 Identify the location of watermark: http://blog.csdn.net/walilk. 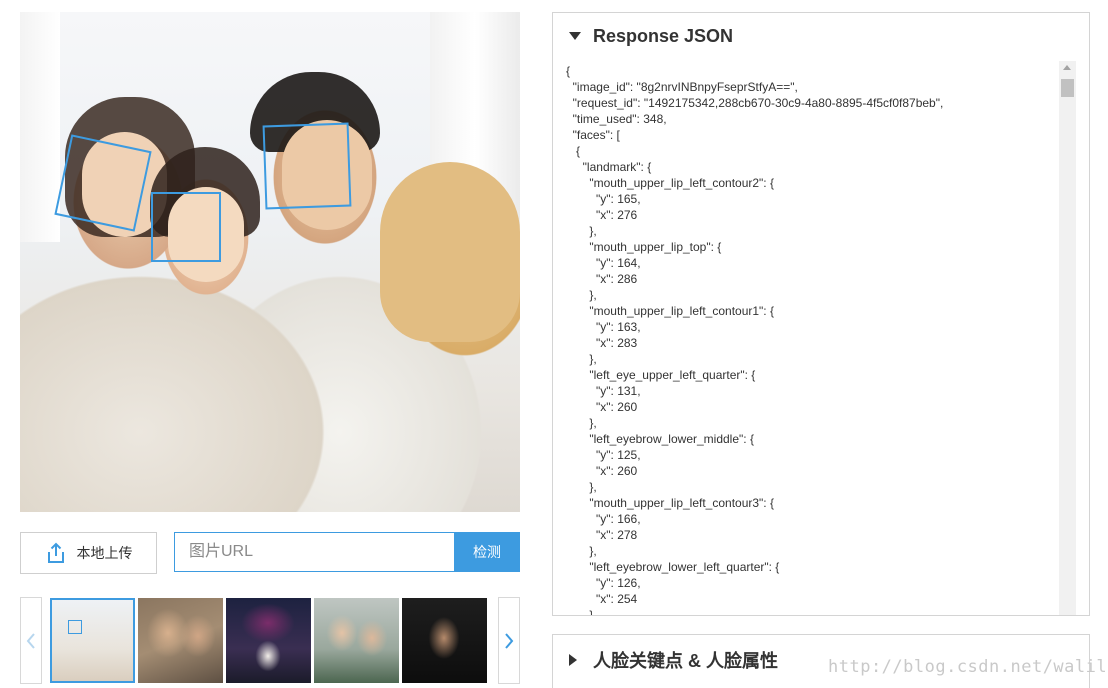
(968, 667).